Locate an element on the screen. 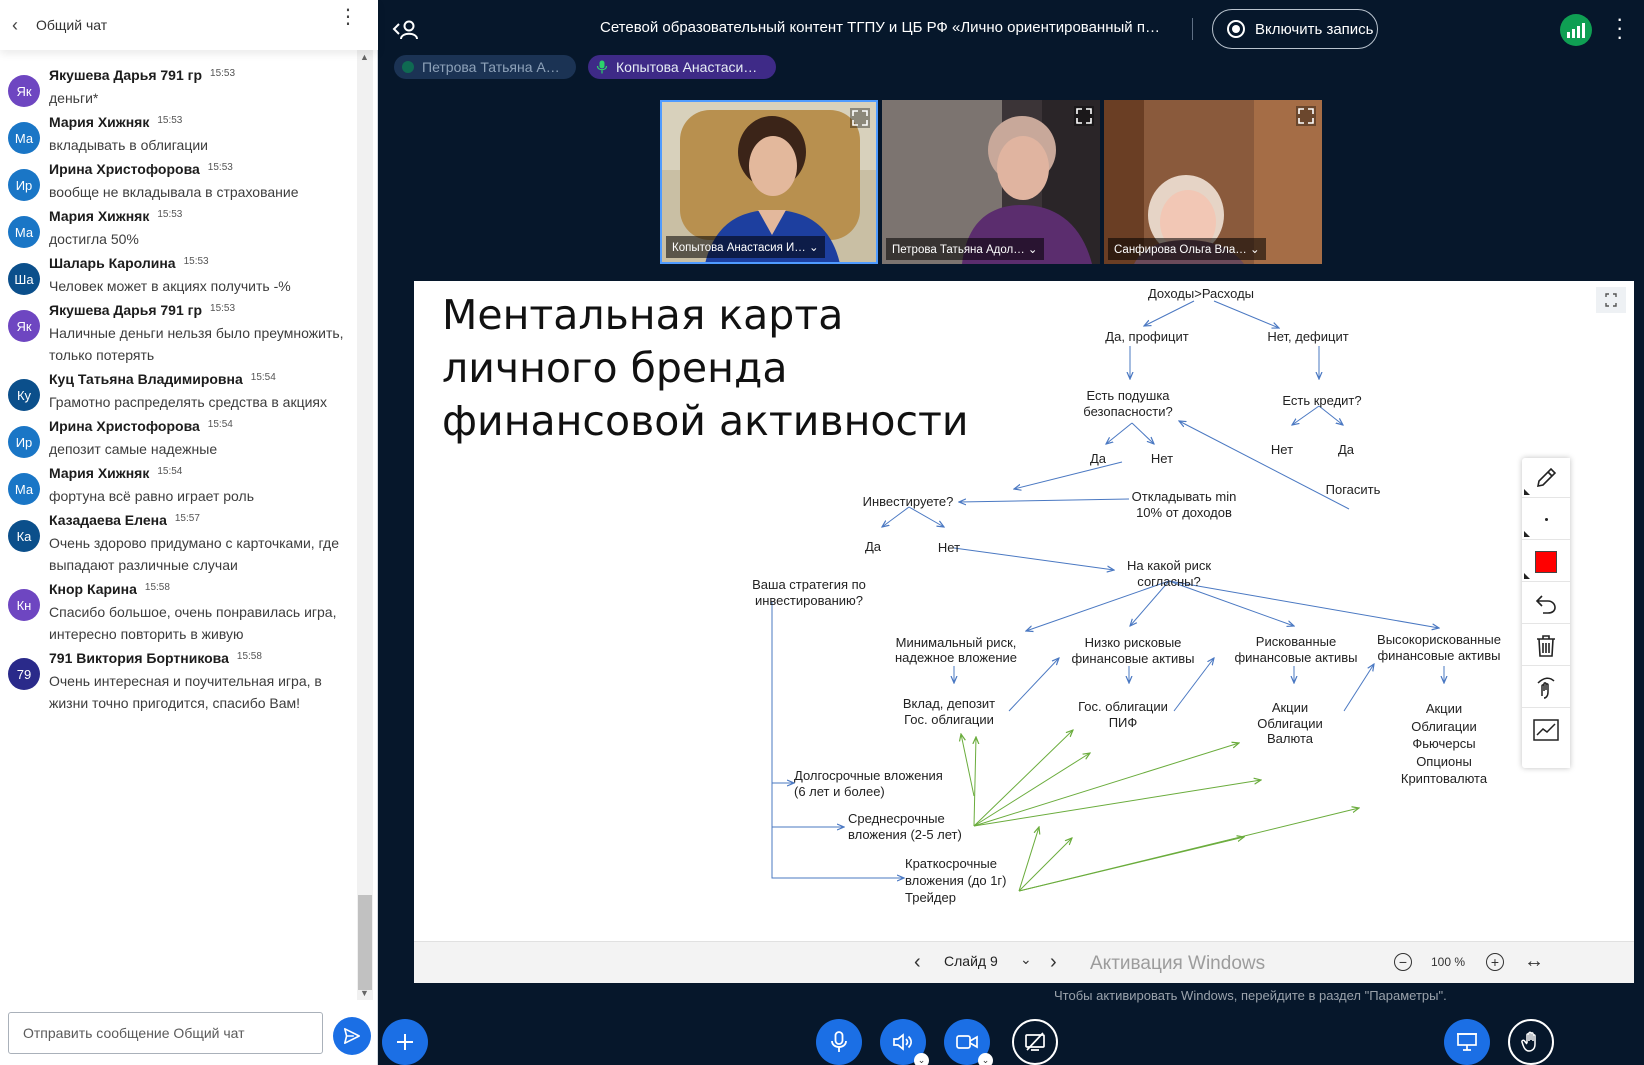 This screenshot has height=1065, width=1644. chat-header: ‹ Общий чат ⋮ is located at coordinates (189, 25).